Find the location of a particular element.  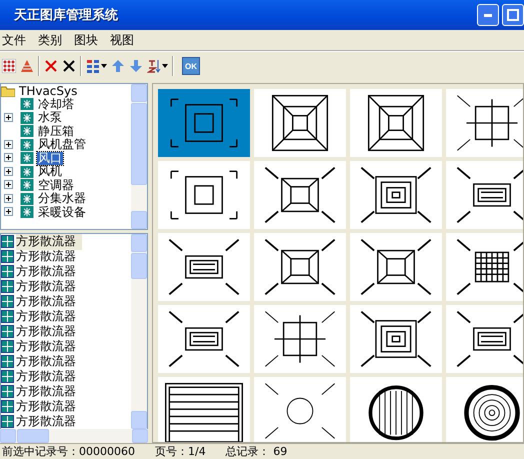

cone-icon is located at coordinates (27, 66).